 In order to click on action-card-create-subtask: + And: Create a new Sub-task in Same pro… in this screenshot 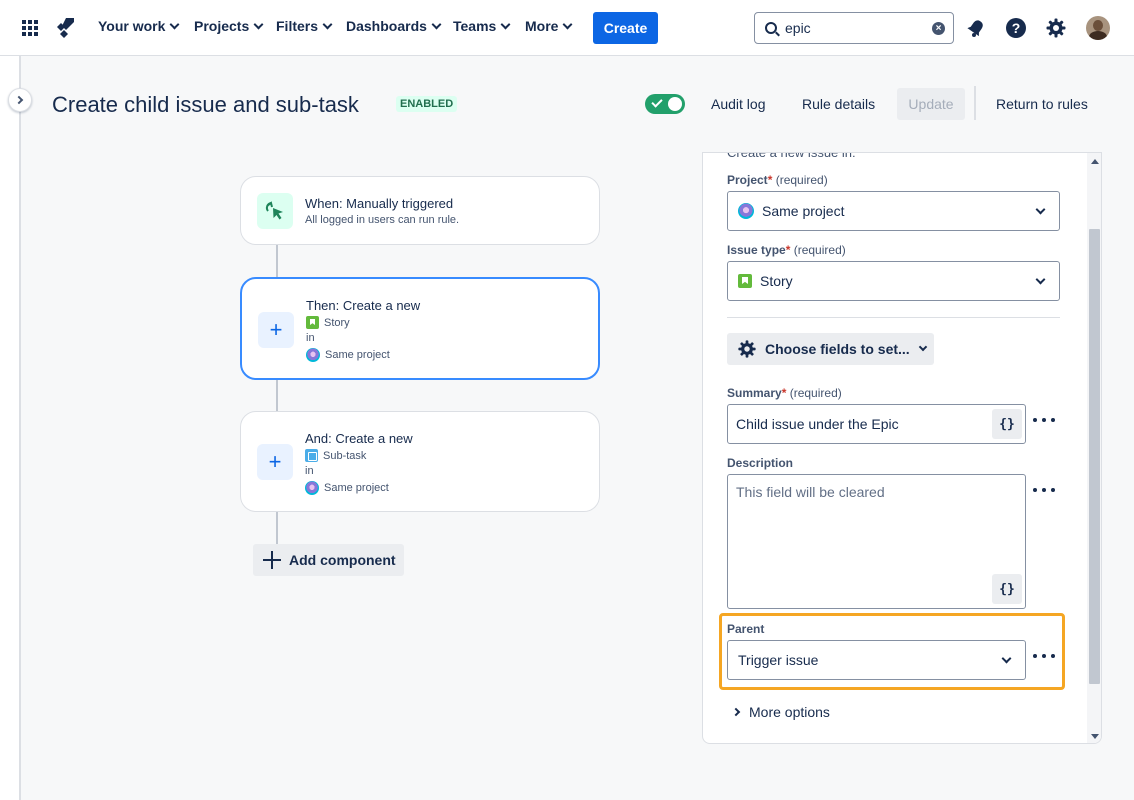, I will do `click(420, 461)`.